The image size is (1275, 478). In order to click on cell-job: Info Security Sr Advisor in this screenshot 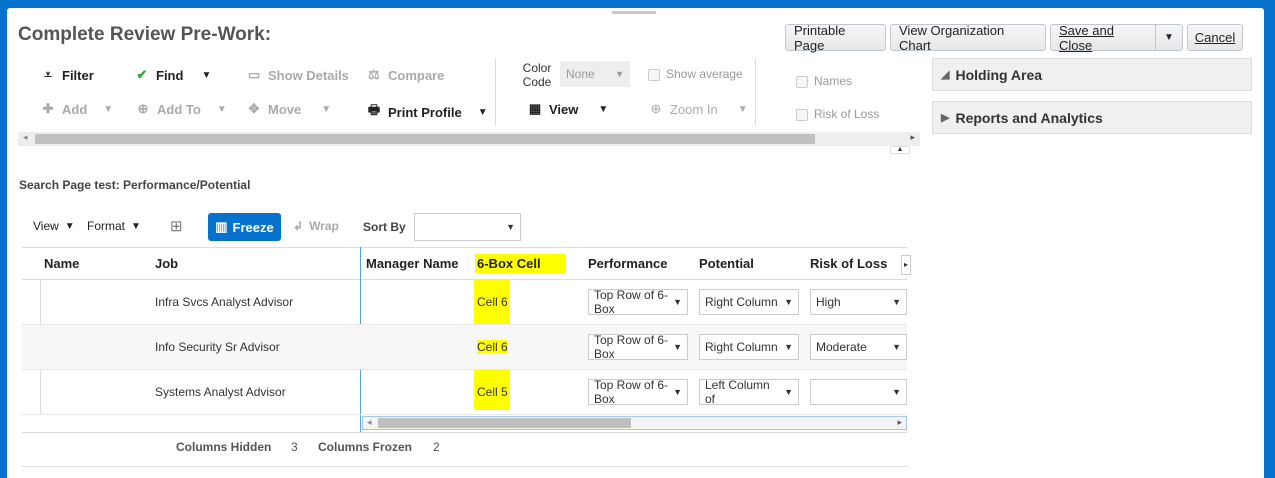, I will do `click(217, 347)`.